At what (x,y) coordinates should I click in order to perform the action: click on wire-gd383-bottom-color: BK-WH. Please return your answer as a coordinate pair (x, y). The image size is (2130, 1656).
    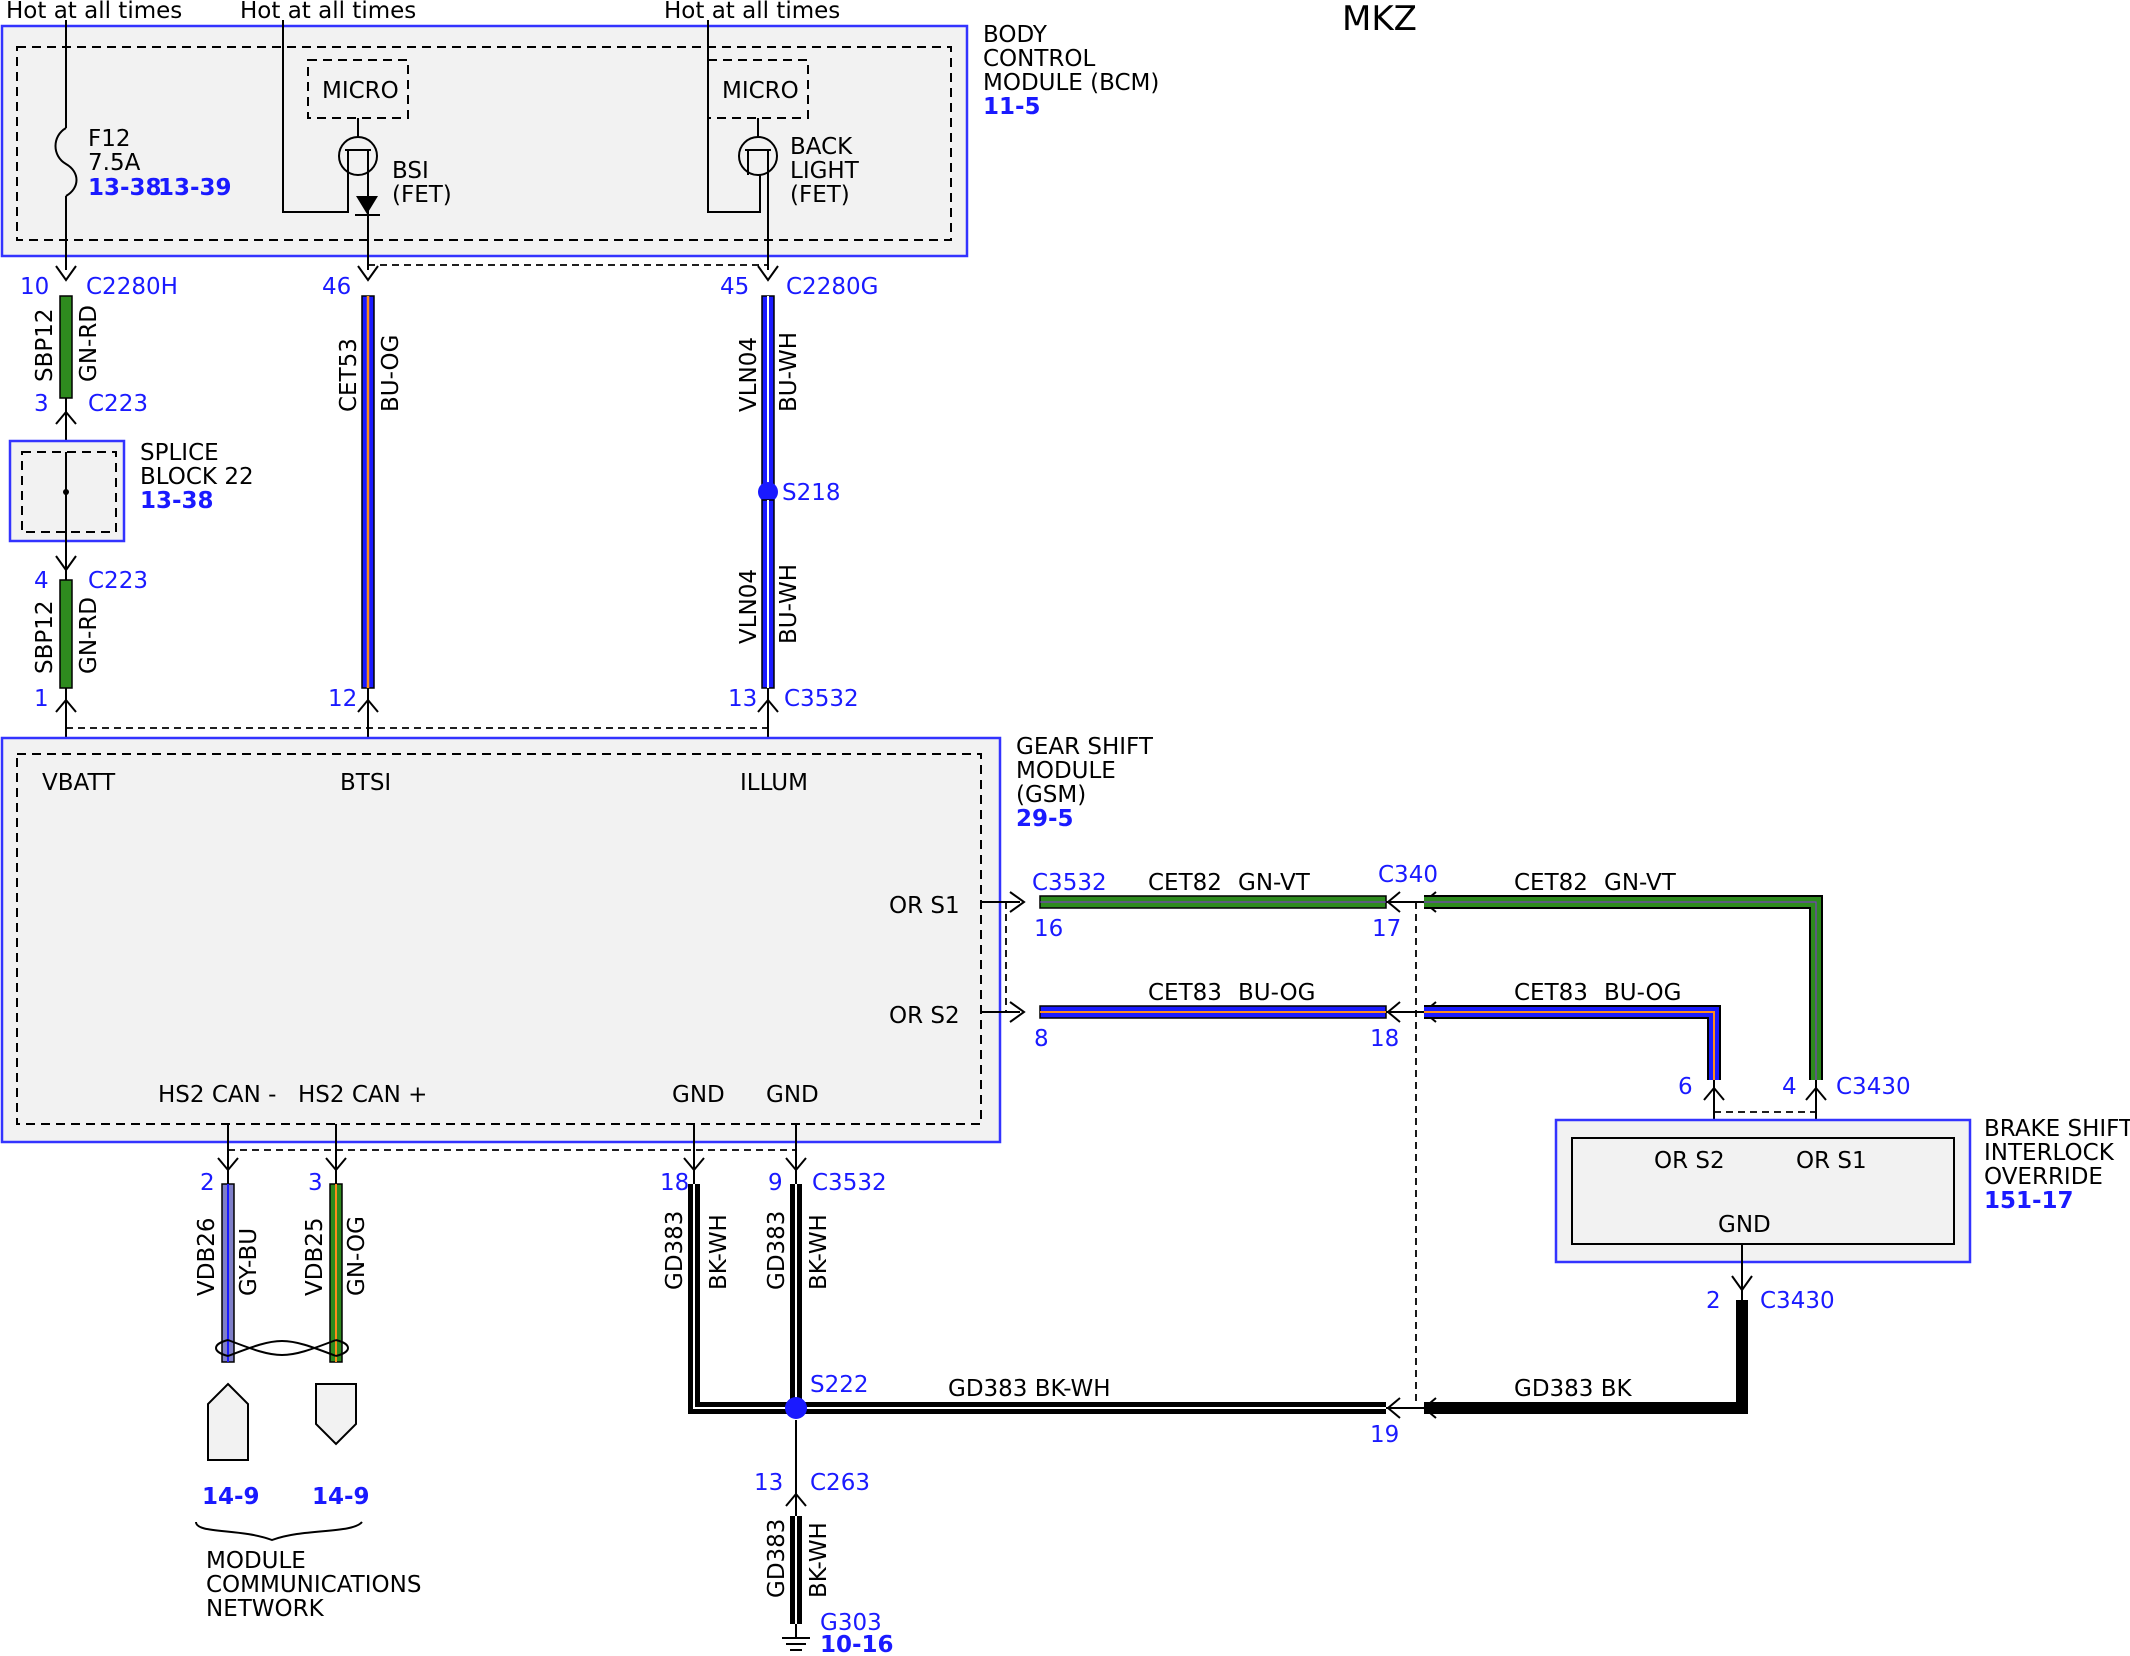
    Looking at the image, I should click on (819, 1560).